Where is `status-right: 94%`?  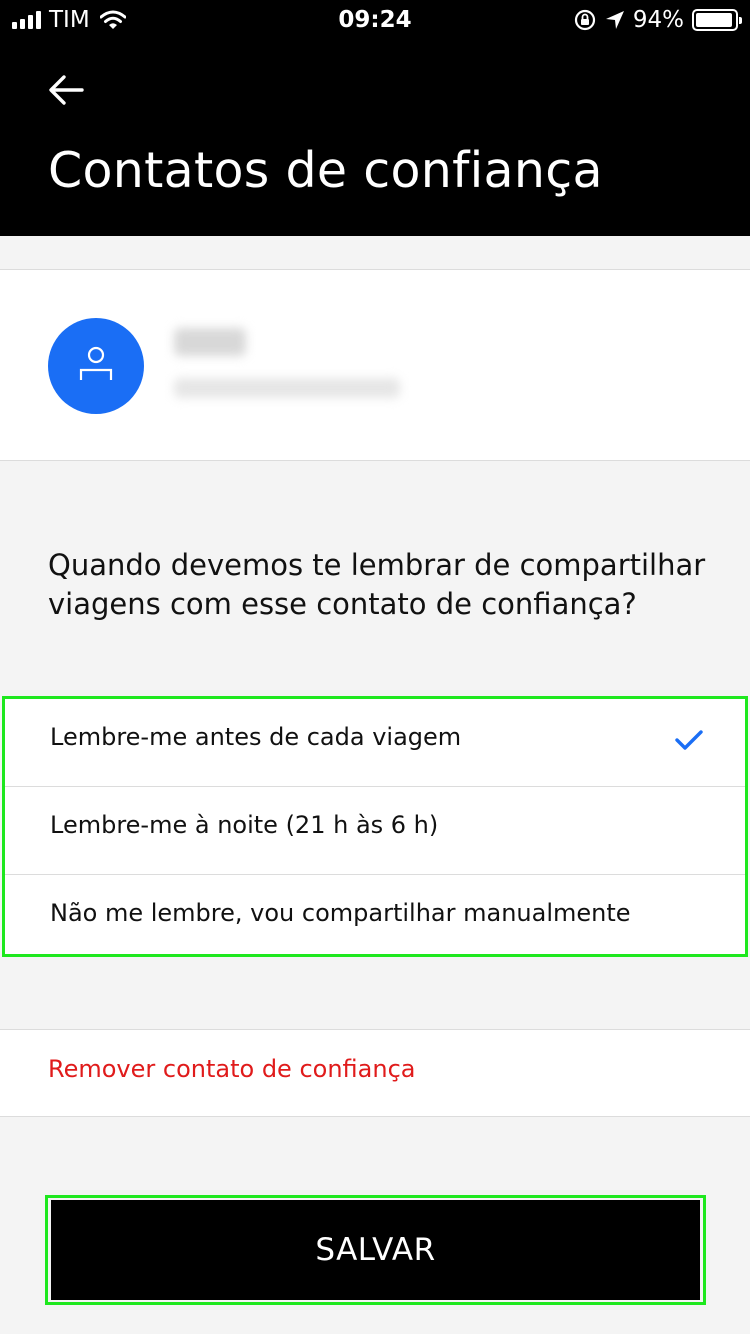
status-right: 94% is located at coordinates (657, 20).